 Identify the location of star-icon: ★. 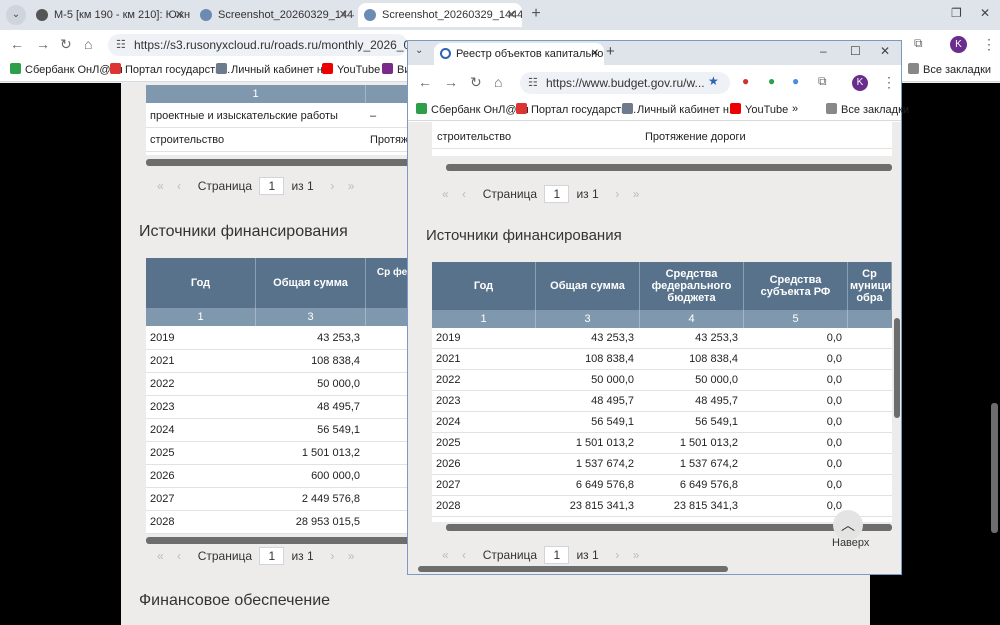
(713, 81).